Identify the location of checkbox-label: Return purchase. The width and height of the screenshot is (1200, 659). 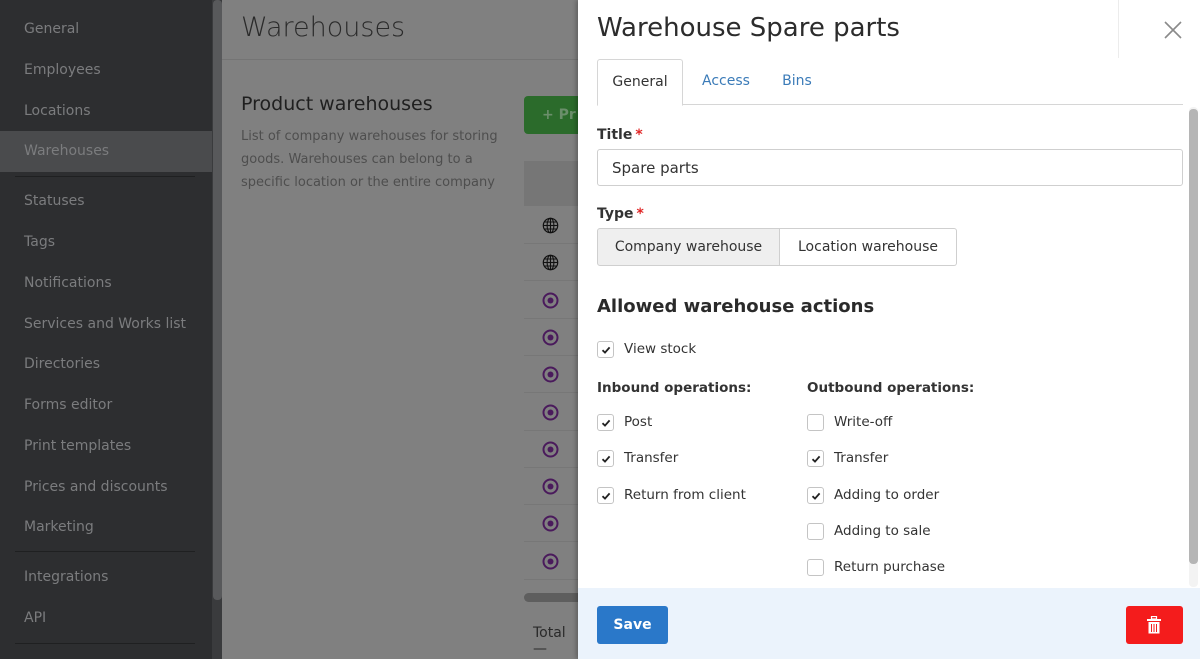
(890, 567).